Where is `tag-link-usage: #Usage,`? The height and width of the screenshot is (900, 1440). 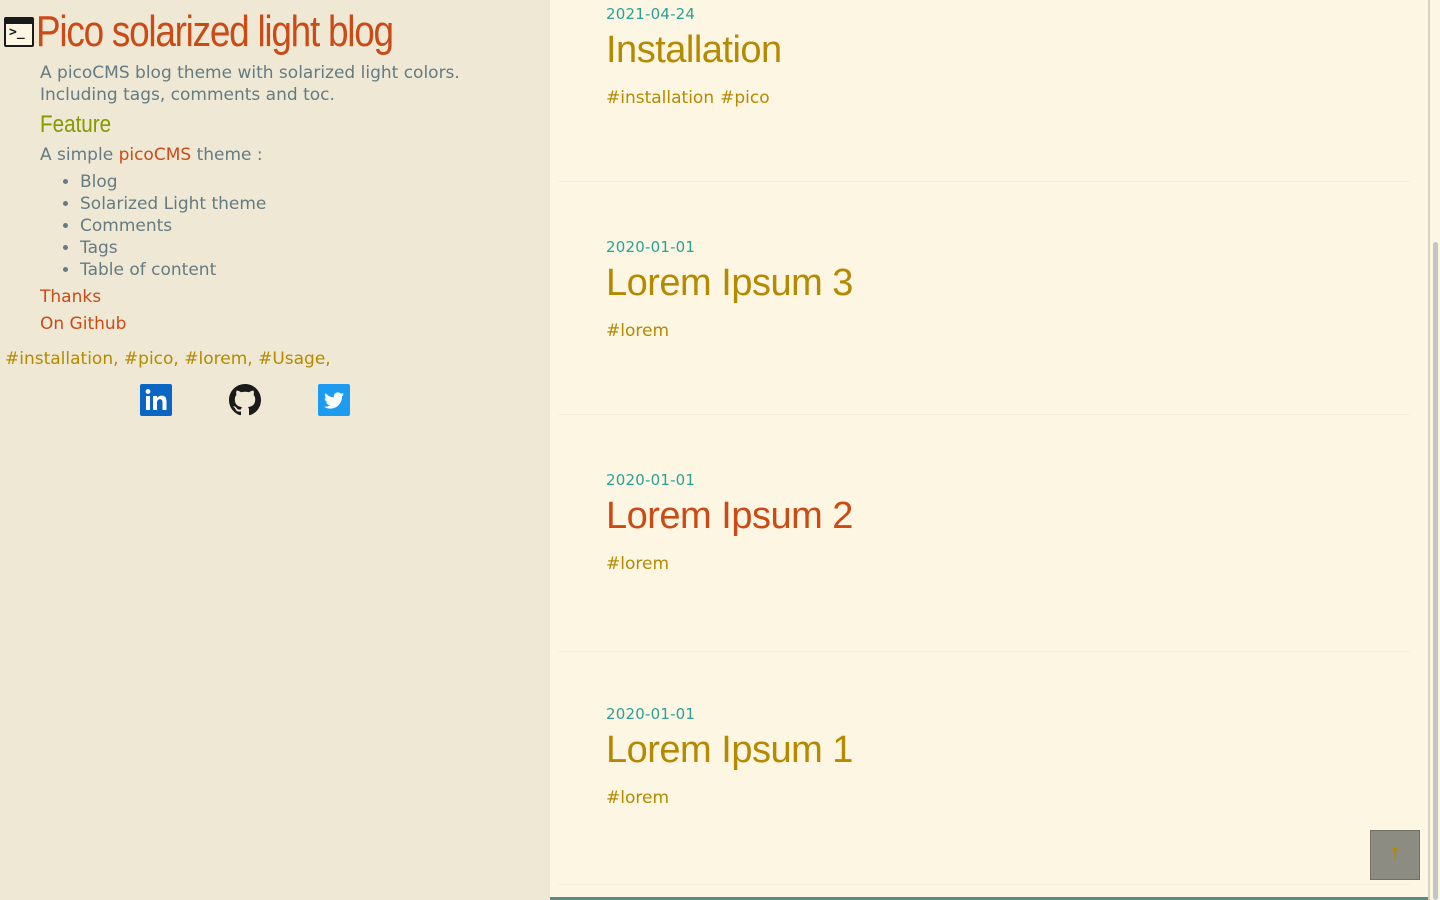 tag-link-usage: #Usage, is located at coordinates (294, 359).